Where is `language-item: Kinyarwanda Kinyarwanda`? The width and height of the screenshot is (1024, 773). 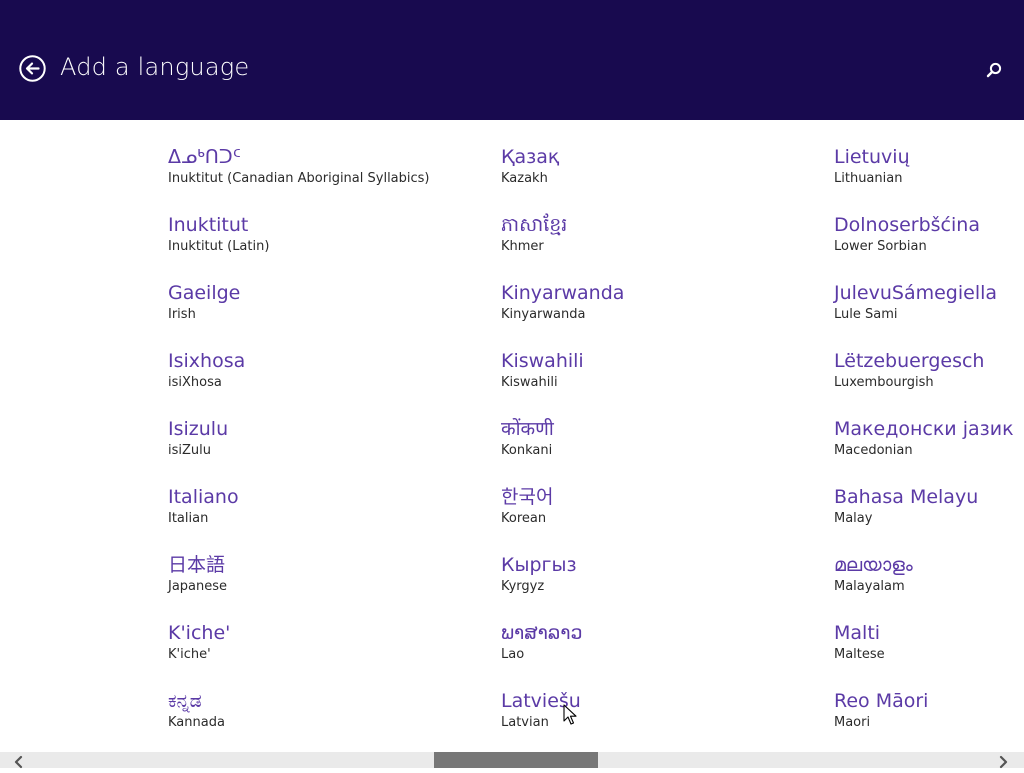 language-item: Kinyarwanda Kinyarwanda is located at coordinates (661, 314).